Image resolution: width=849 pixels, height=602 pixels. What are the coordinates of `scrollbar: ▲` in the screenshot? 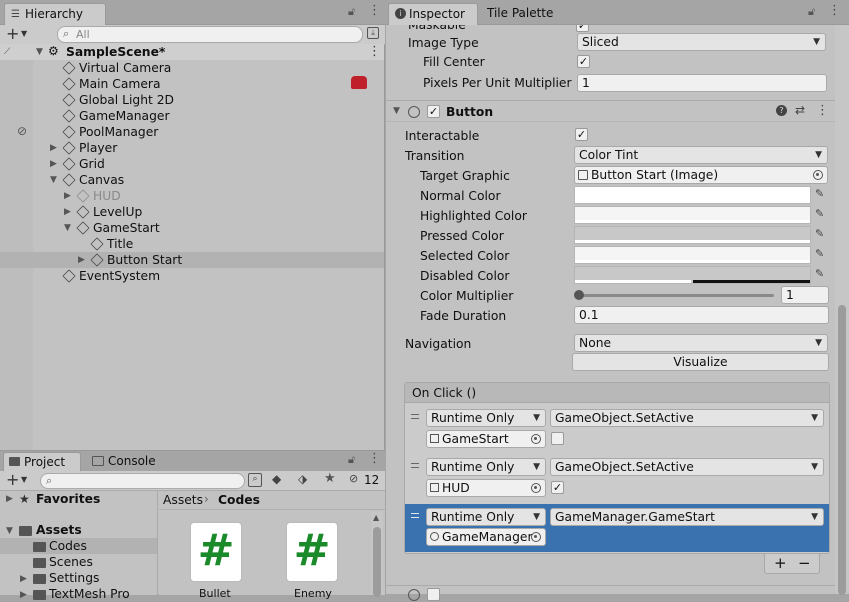 It's located at (377, 554).